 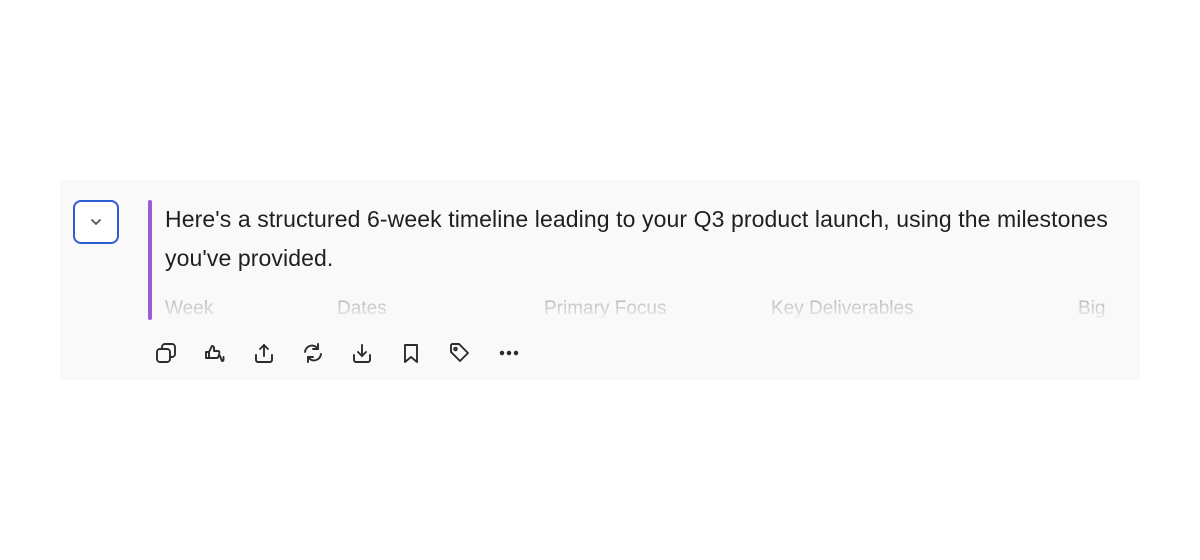 What do you see at coordinates (842, 308) in the screenshot?
I see `table-header-key-deliverables: Key Deliverables` at bounding box center [842, 308].